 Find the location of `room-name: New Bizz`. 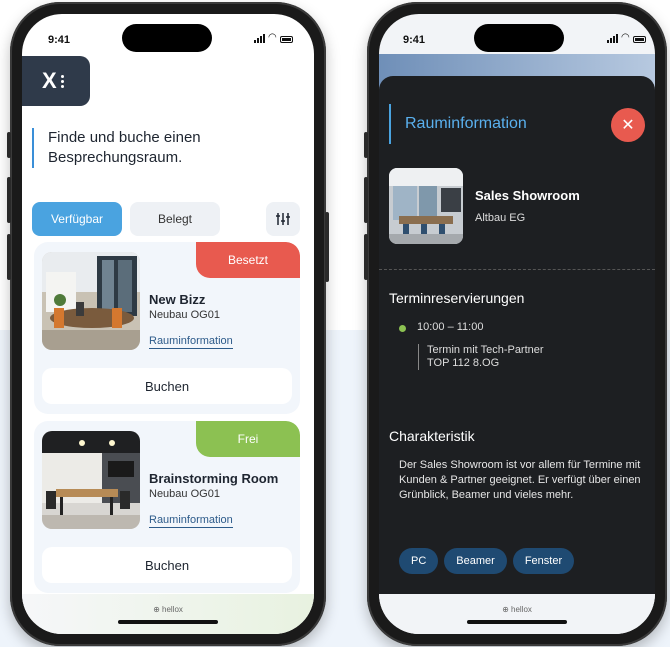

room-name: New Bizz is located at coordinates (177, 299).